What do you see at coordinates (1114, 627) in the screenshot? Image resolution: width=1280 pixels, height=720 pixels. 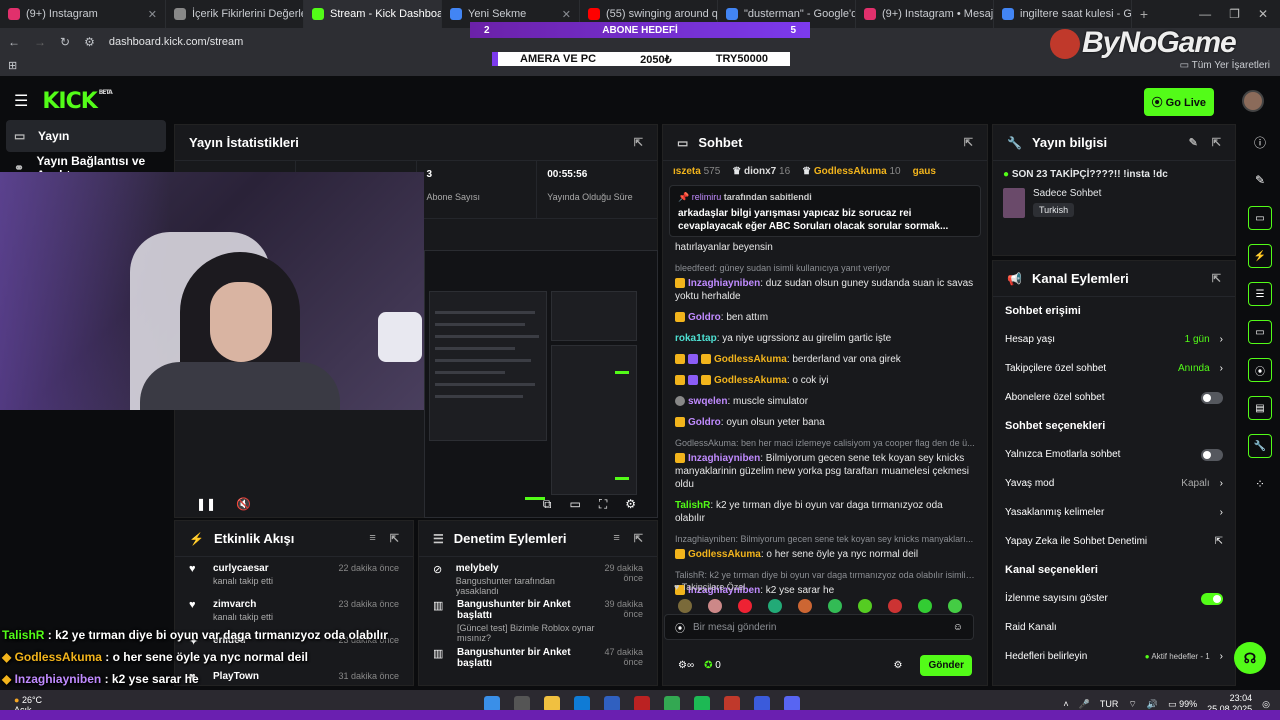 I see `raid-row: Raid Kanalı` at bounding box center [1114, 627].